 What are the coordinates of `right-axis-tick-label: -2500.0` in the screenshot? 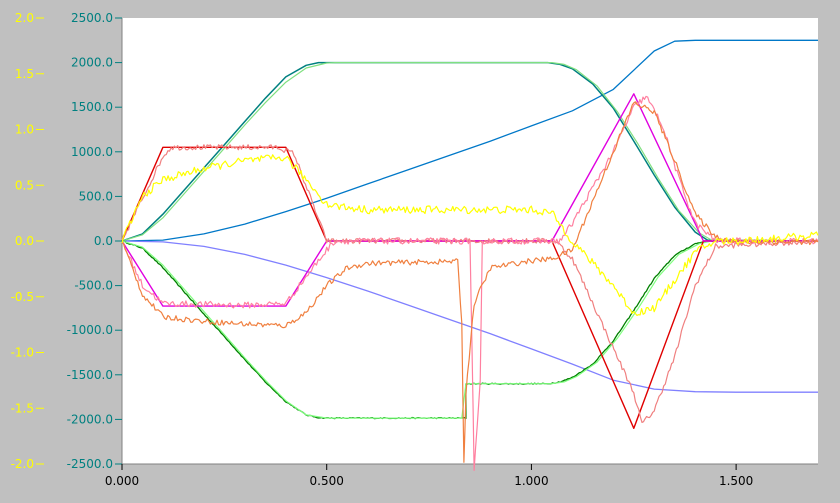 It's located at (90, 464).